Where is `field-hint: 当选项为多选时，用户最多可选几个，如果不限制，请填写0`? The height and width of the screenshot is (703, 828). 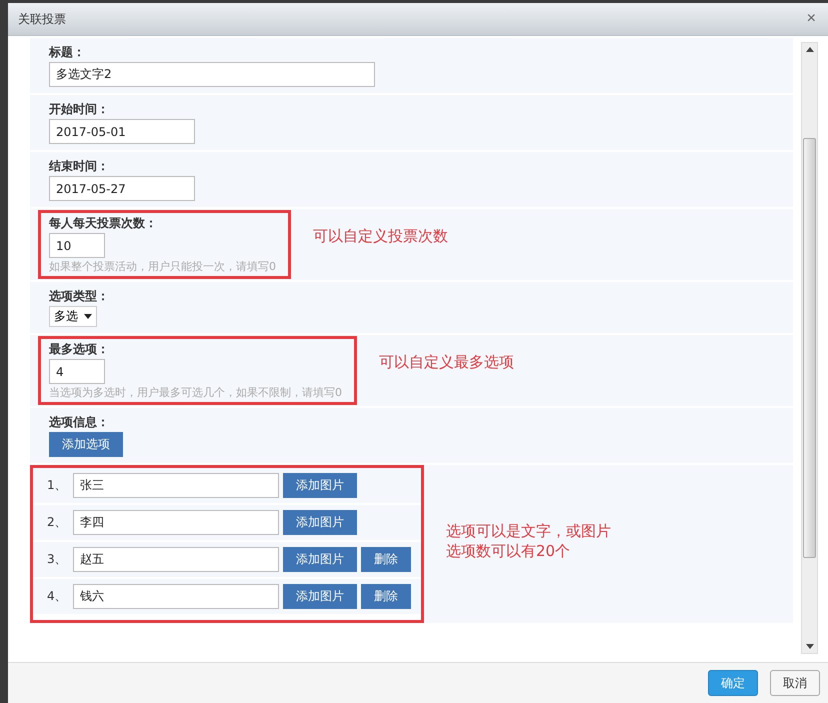
field-hint: 当选项为多选时，用户最多可选几个，如果不限制，请填写0 is located at coordinates (195, 393).